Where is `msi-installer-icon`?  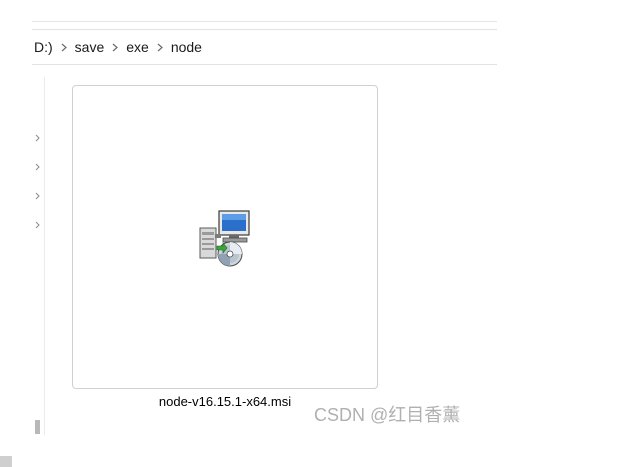 msi-installer-icon is located at coordinates (227, 238).